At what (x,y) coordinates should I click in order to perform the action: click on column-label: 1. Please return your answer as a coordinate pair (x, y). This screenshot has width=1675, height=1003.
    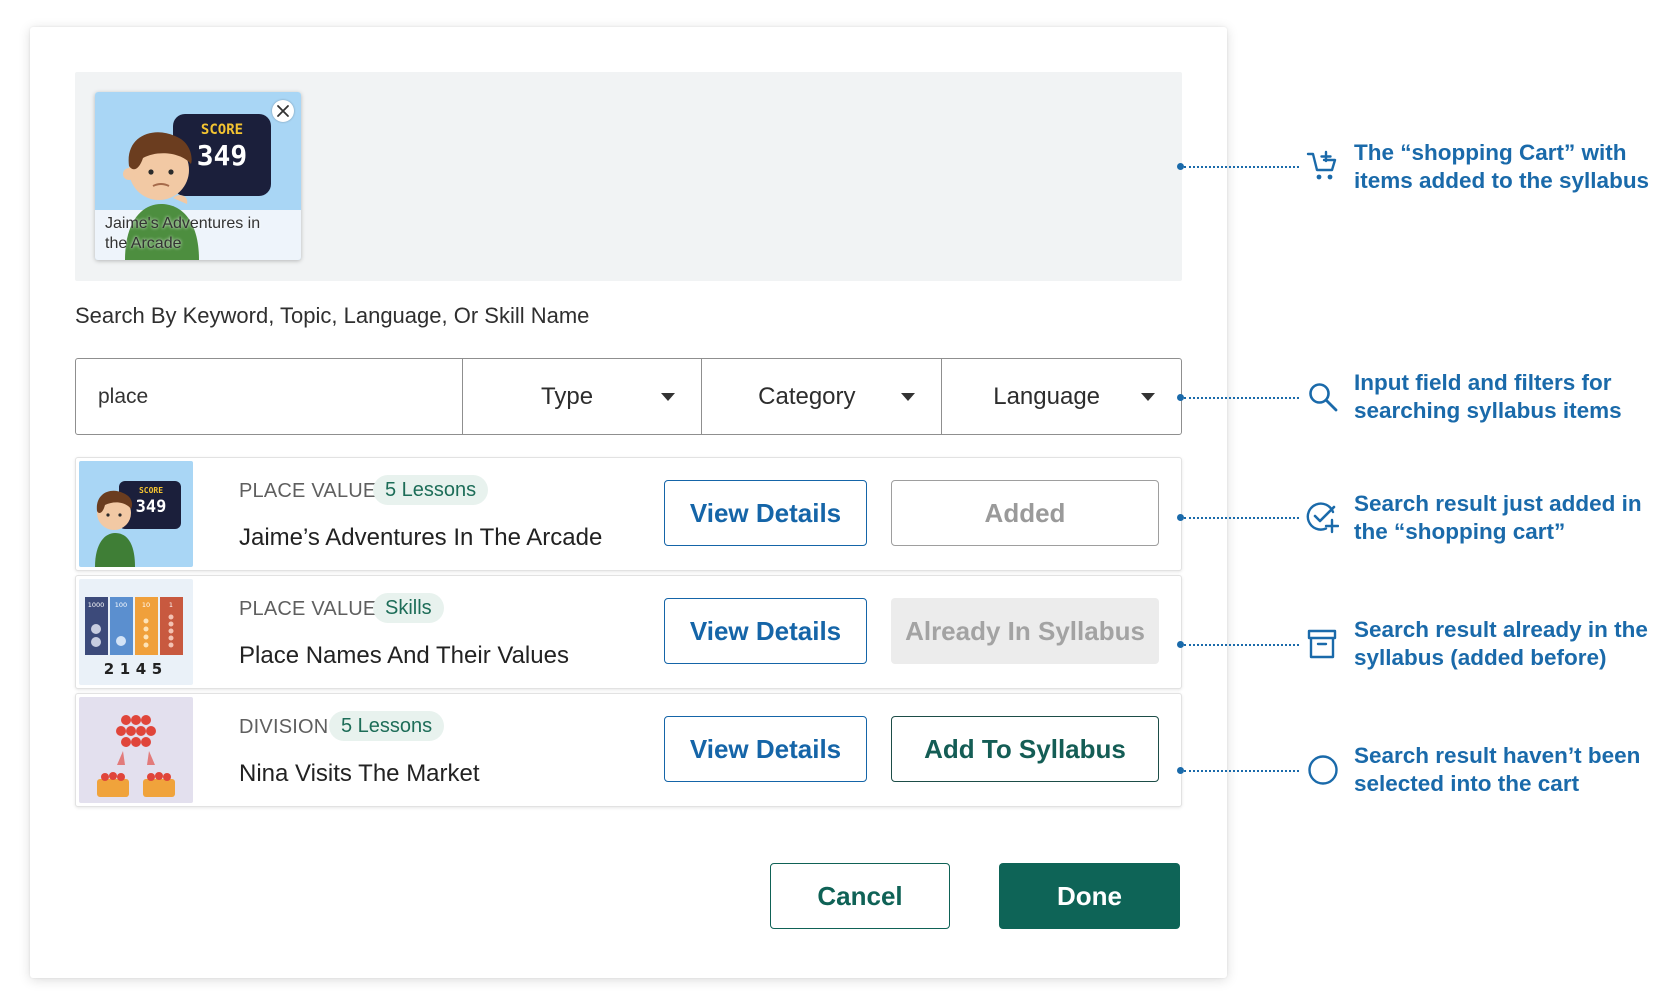
    Looking at the image, I should click on (171, 605).